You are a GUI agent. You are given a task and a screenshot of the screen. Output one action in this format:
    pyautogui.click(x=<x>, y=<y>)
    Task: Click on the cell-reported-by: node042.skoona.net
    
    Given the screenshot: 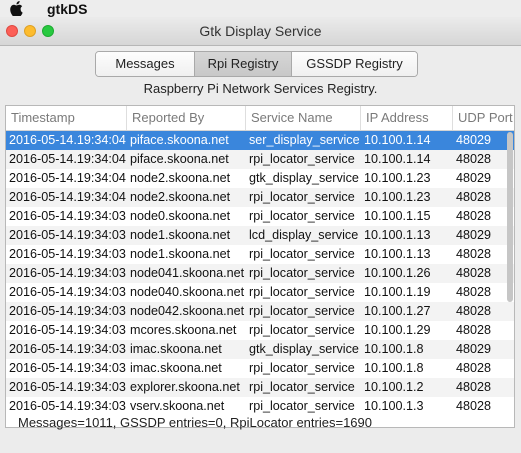 What is the action you would take?
    pyautogui.click(x=187, y=311)
    